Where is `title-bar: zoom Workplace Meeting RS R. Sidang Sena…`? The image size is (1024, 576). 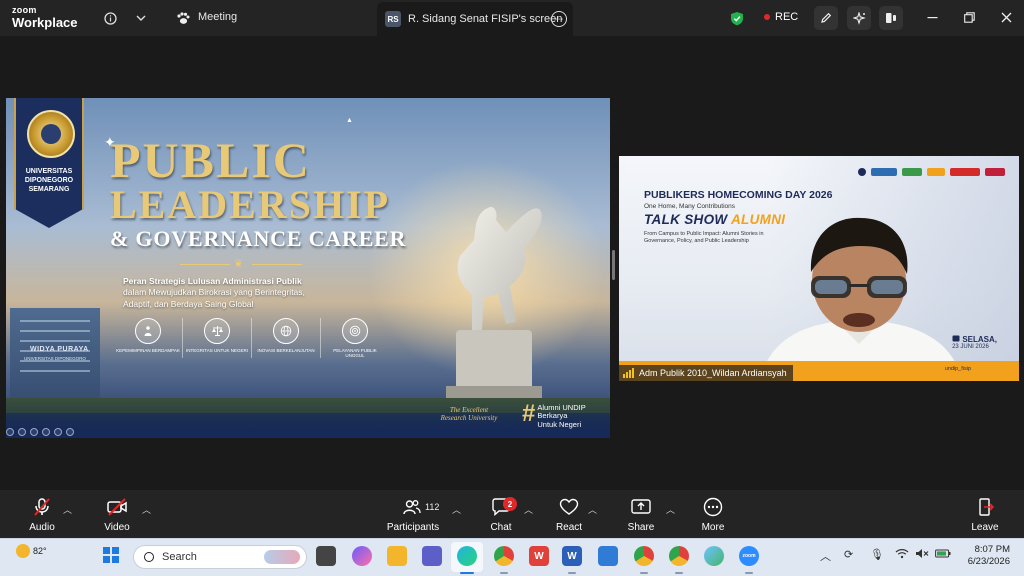 title-bar: zoom Workplace Meeting RS R. Sidang Sena… is located at coordinates (512, 18).